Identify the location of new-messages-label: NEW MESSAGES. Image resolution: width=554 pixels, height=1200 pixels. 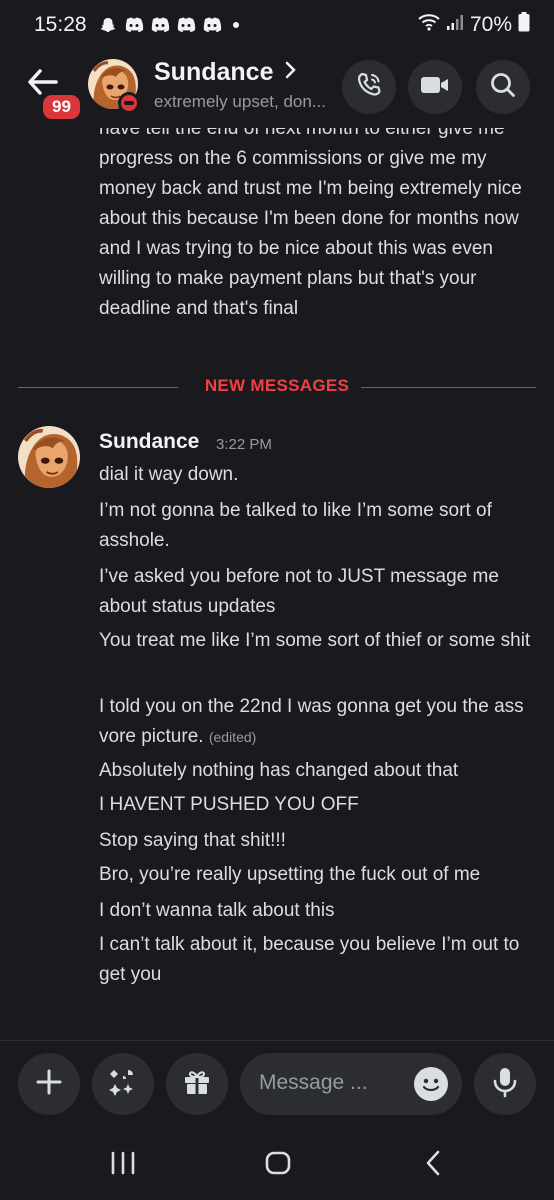
(277, 385).